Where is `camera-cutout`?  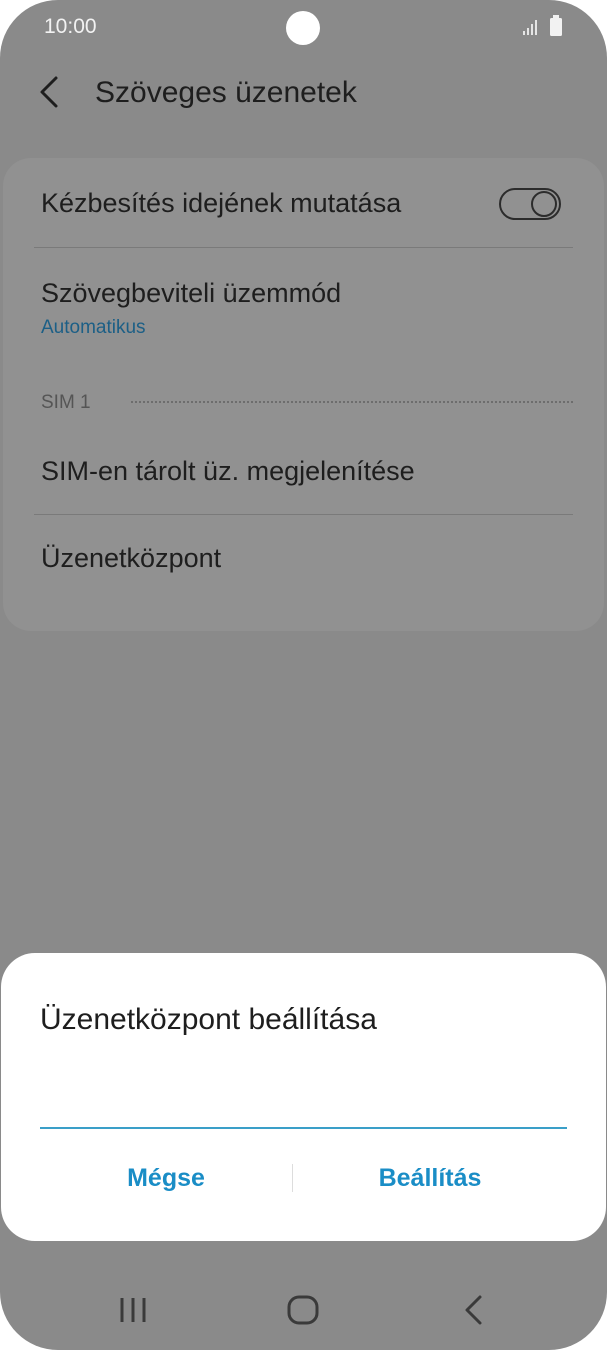 camera-cutout is located at coordinates (303, 28).